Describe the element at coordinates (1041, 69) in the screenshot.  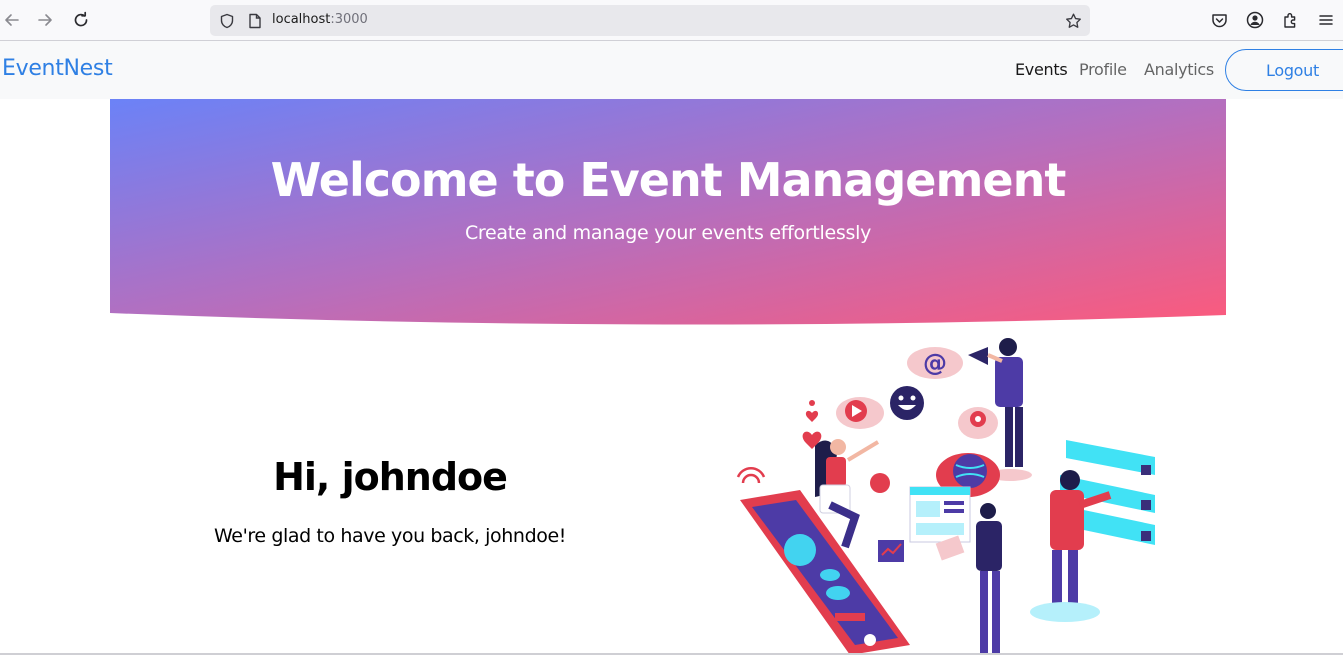
I see `nav-link-events: Events` at that location.